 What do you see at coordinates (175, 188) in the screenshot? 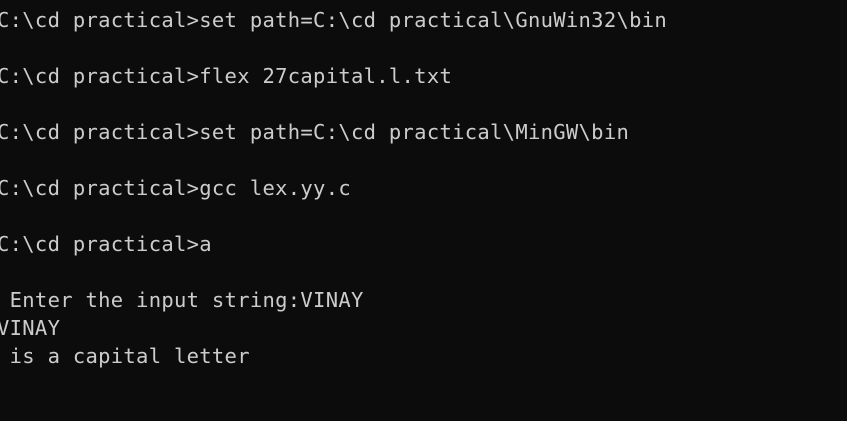
I see `command-line: C:\cd practical>gcc lex.yy.c` at bounding box center [175, 188].